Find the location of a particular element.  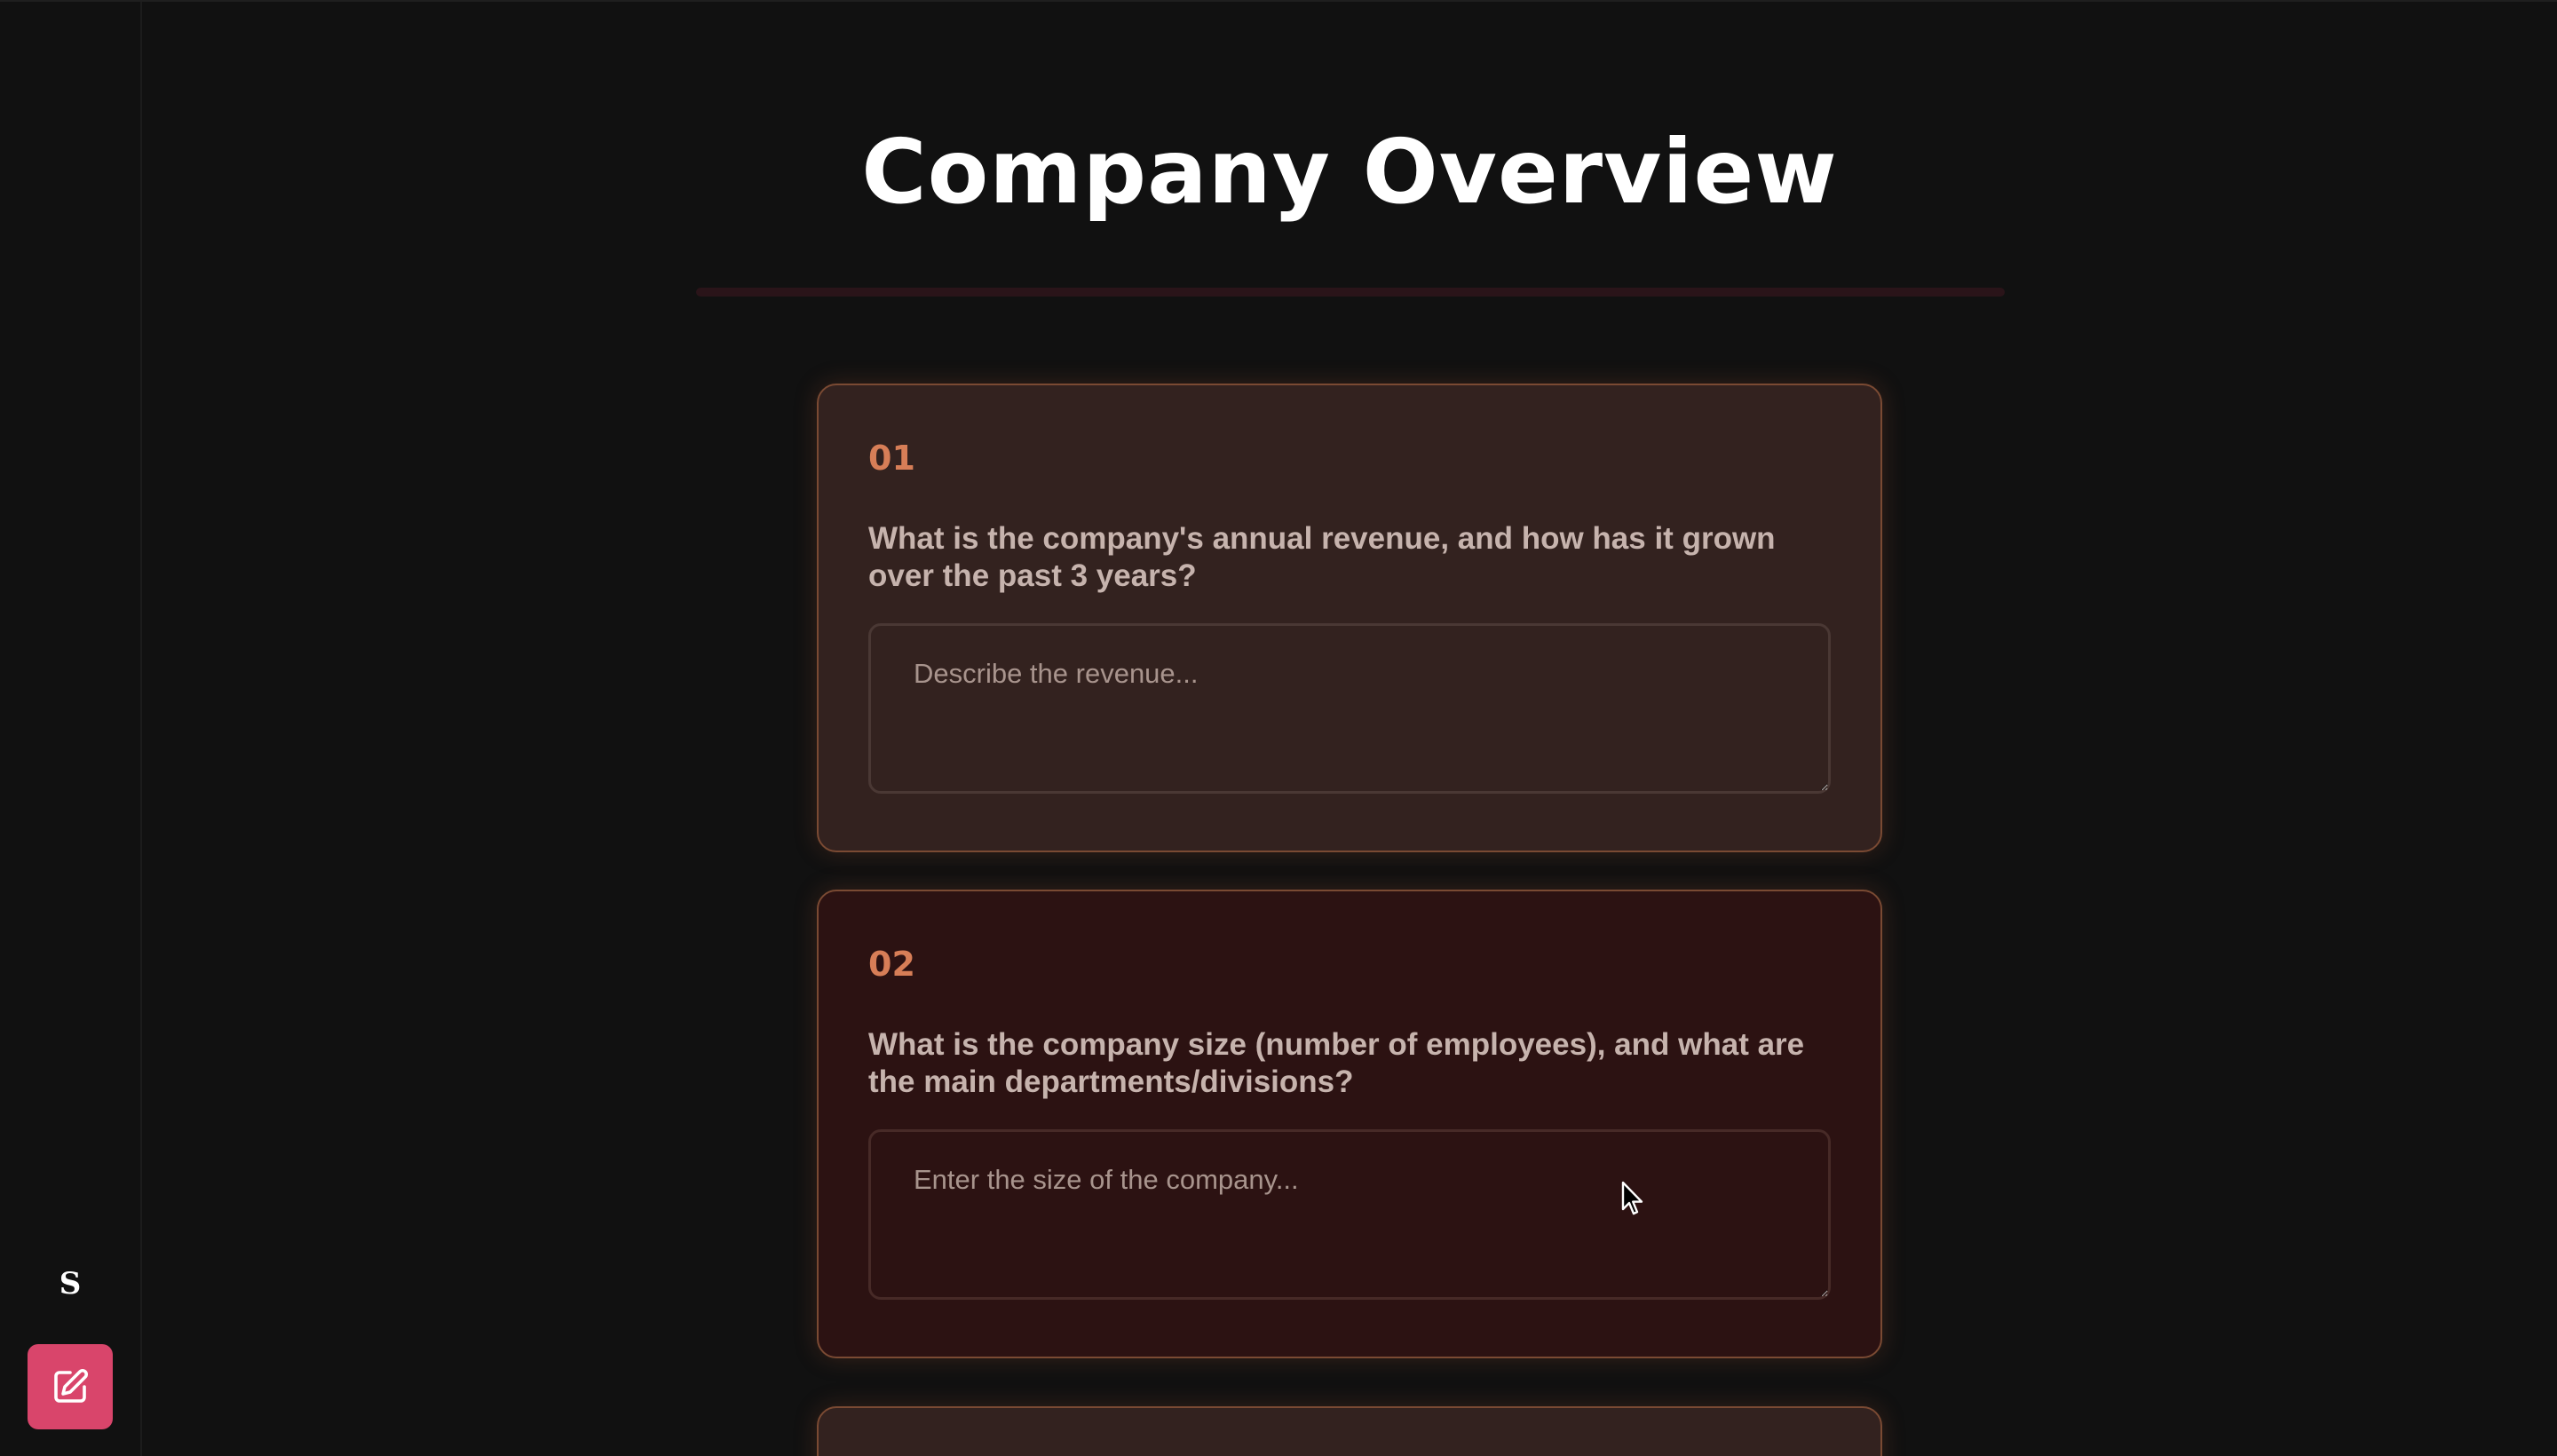

title-divider is located at coordinates (1350, 292).